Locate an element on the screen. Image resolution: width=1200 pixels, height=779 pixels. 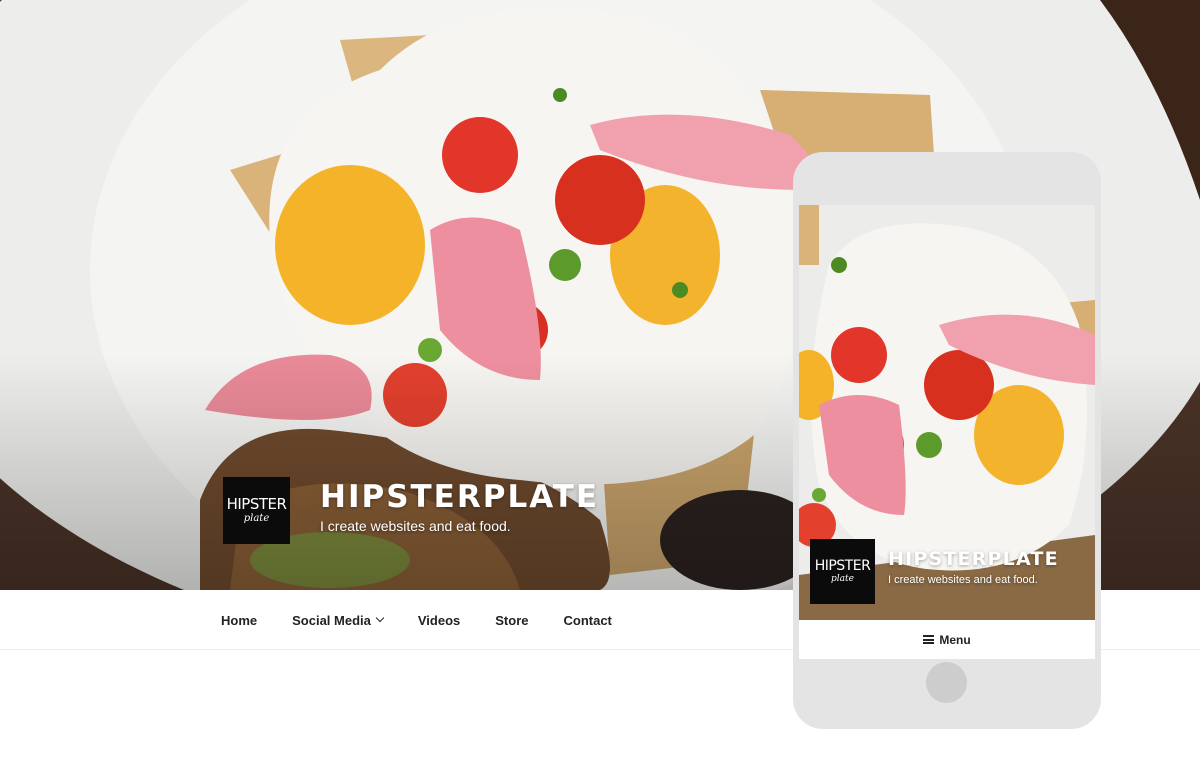
phone-home-button is located at coordinates (946, 682).